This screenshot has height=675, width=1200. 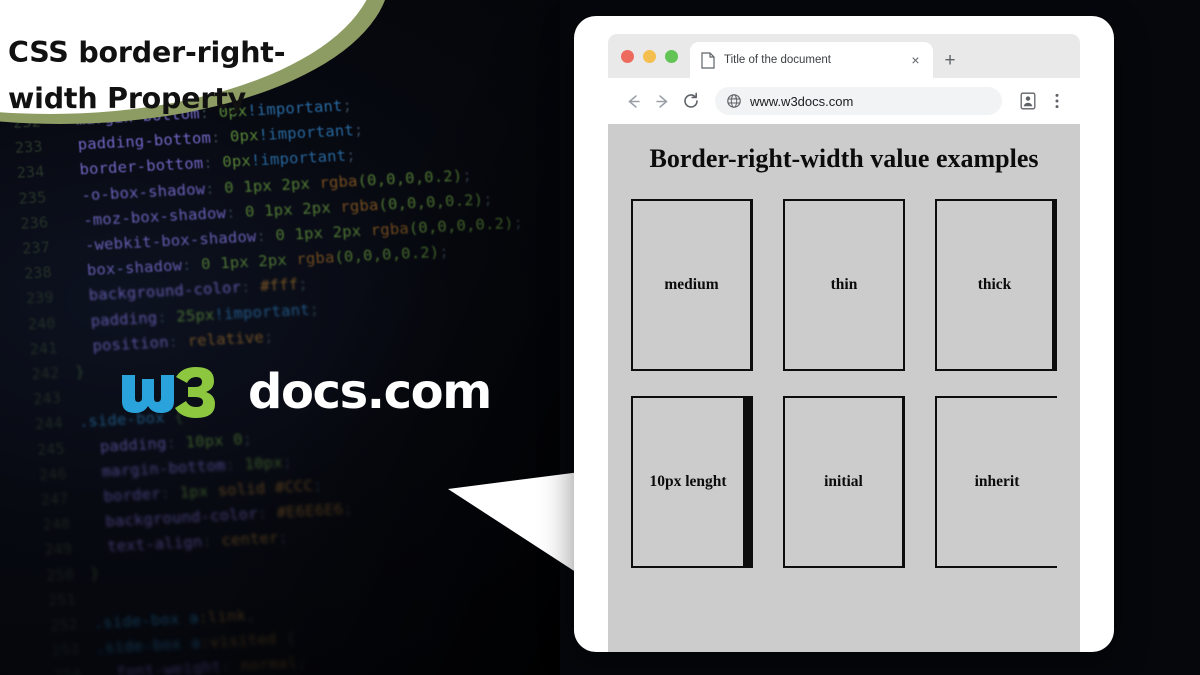 I want to click on demo-box-medium: medium, so click(x=692, y=285).